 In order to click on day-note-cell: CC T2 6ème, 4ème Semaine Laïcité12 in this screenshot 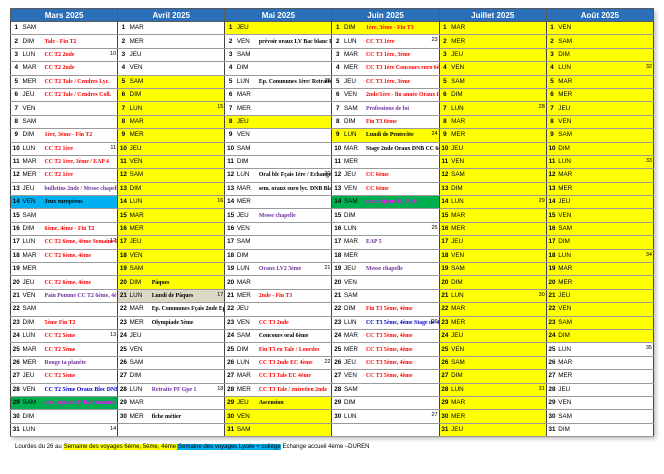, I will do `click(81, 242)`.